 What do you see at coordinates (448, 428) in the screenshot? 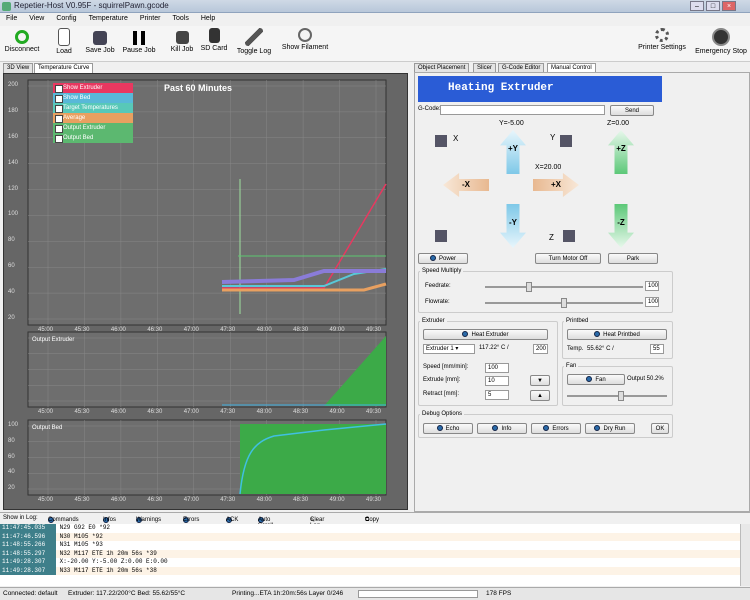
I see `echo-button: Echo` at bounding box center [448, 428].